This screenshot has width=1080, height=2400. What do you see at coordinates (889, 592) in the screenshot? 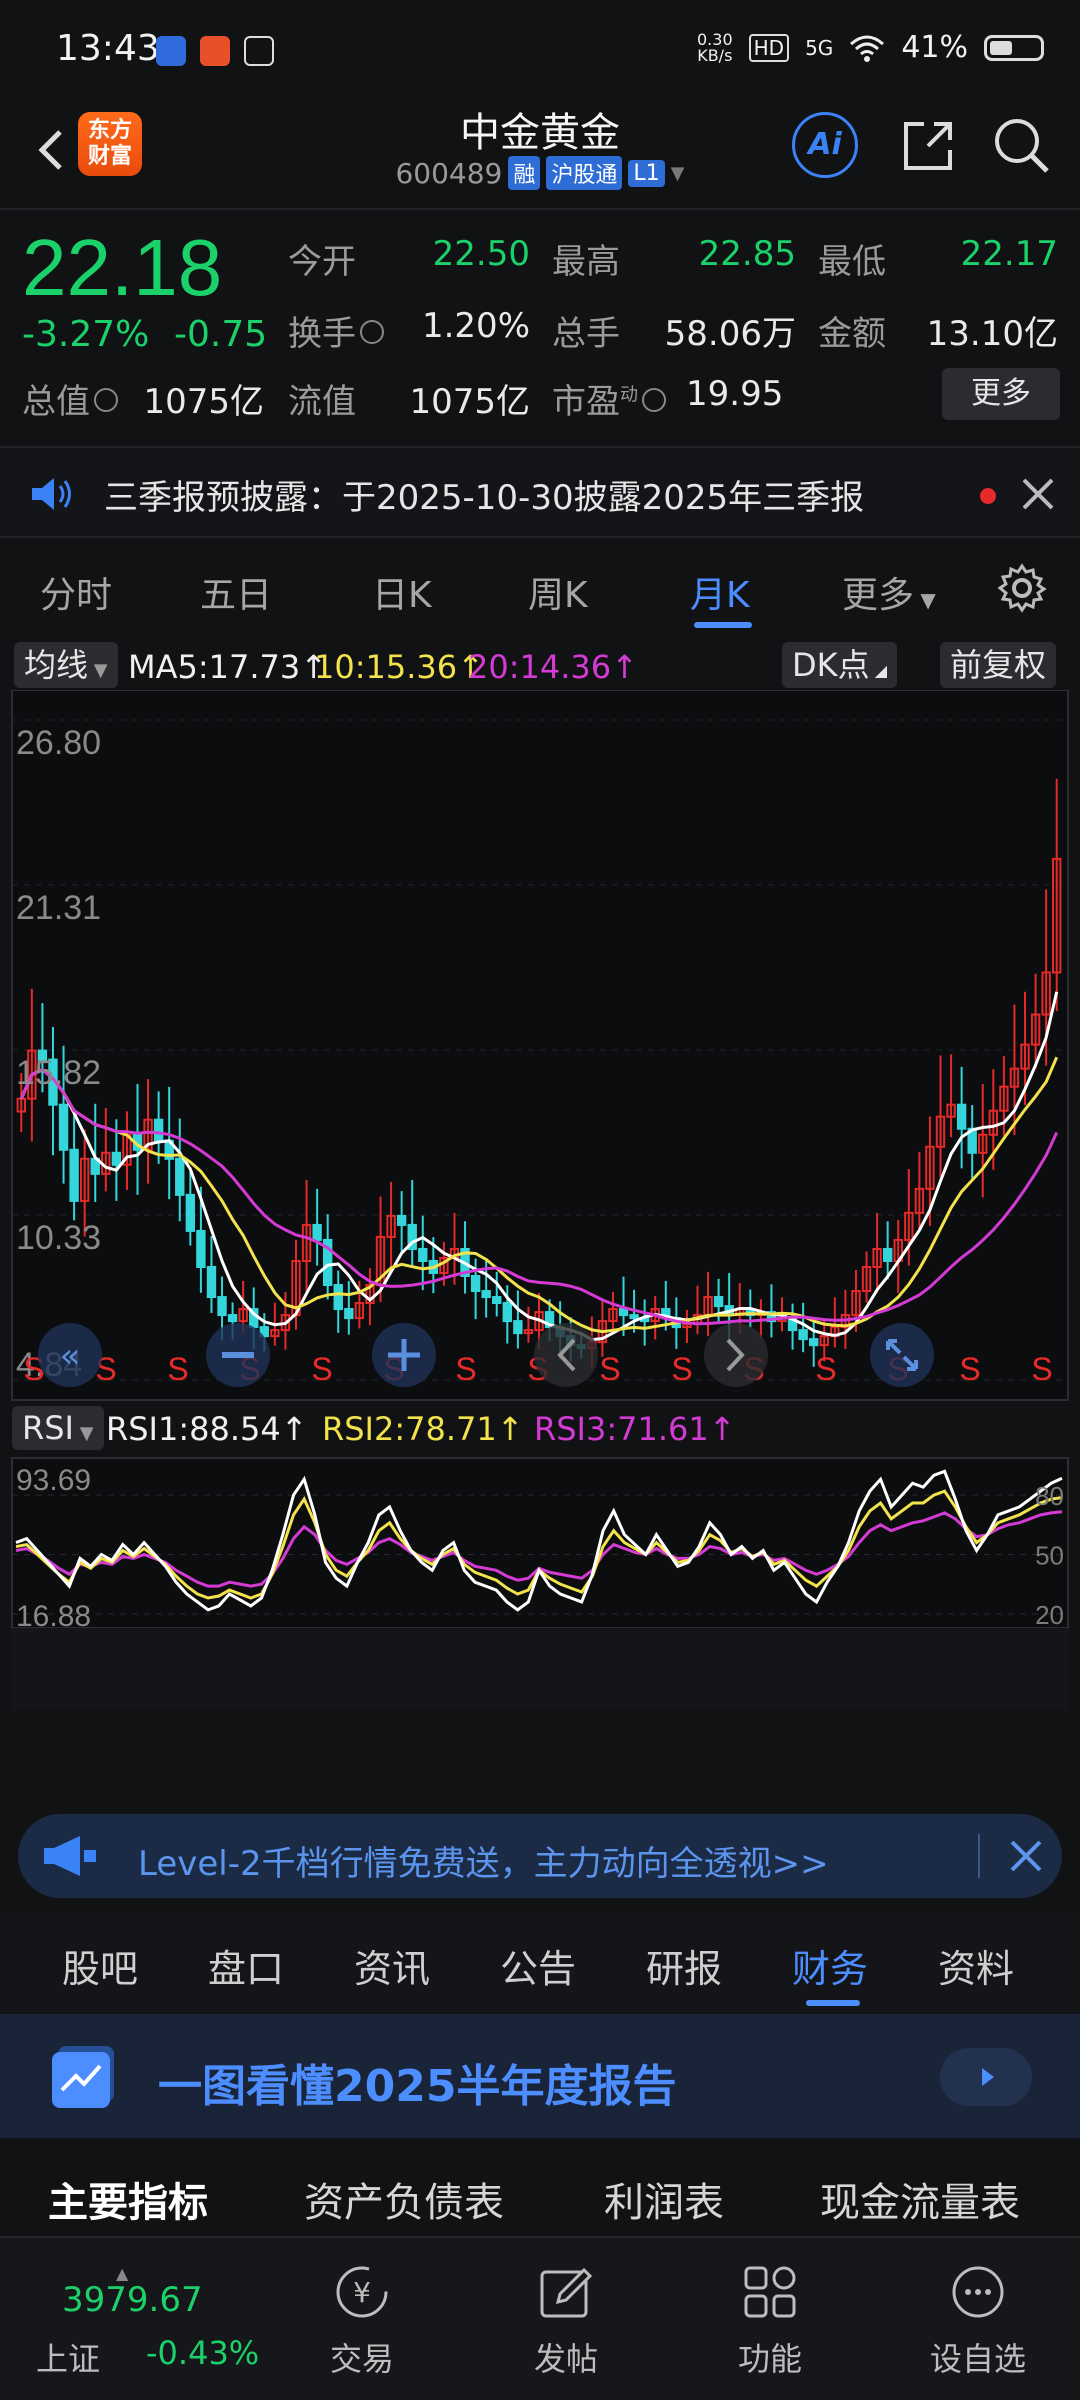
I see `tab-more: 更多 ▼` at bounding box center [889, 592].